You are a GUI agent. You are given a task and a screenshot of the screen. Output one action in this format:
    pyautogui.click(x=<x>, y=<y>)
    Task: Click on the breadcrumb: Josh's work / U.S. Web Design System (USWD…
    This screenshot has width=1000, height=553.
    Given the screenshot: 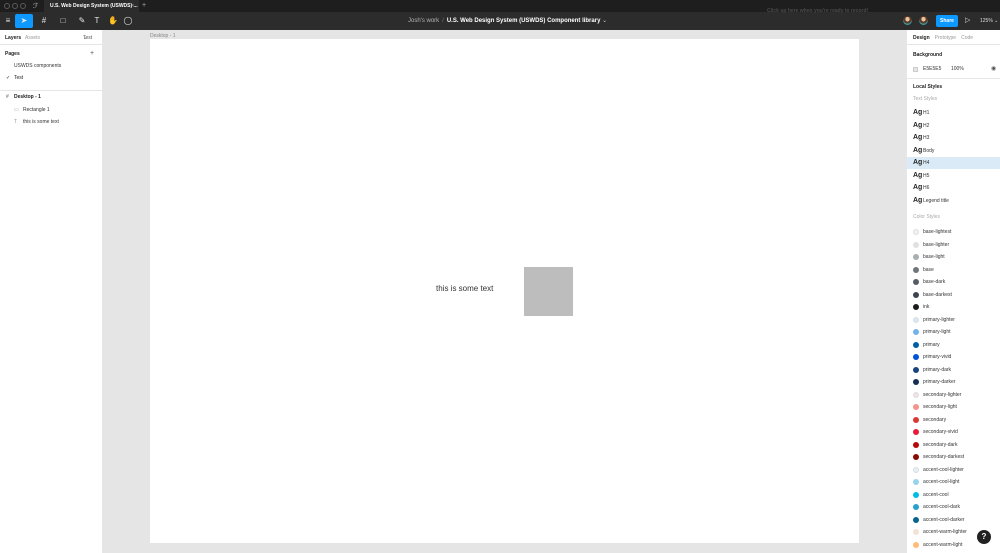 What is the action you would take?
    pyautogui.click(x=507, y=21)
    